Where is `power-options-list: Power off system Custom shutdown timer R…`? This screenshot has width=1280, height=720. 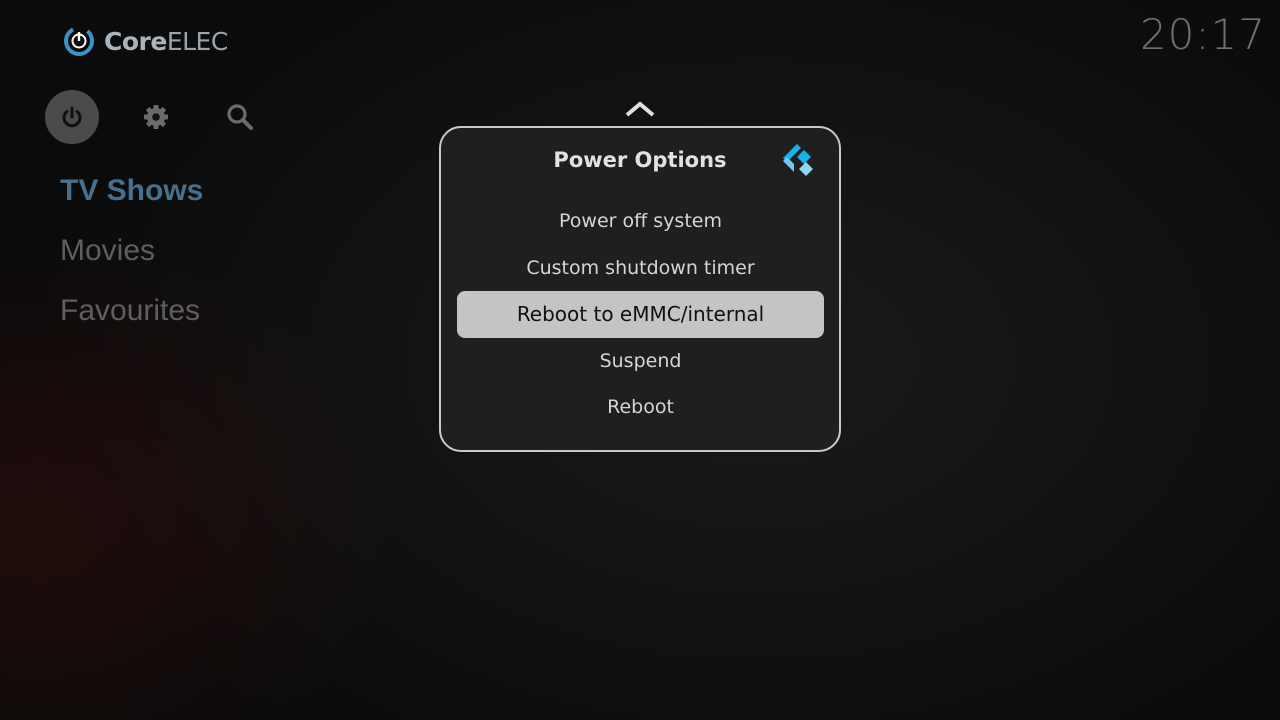
power-options-list: Power off system Custom shutdown timer R… is located at coordinates (640, 314).